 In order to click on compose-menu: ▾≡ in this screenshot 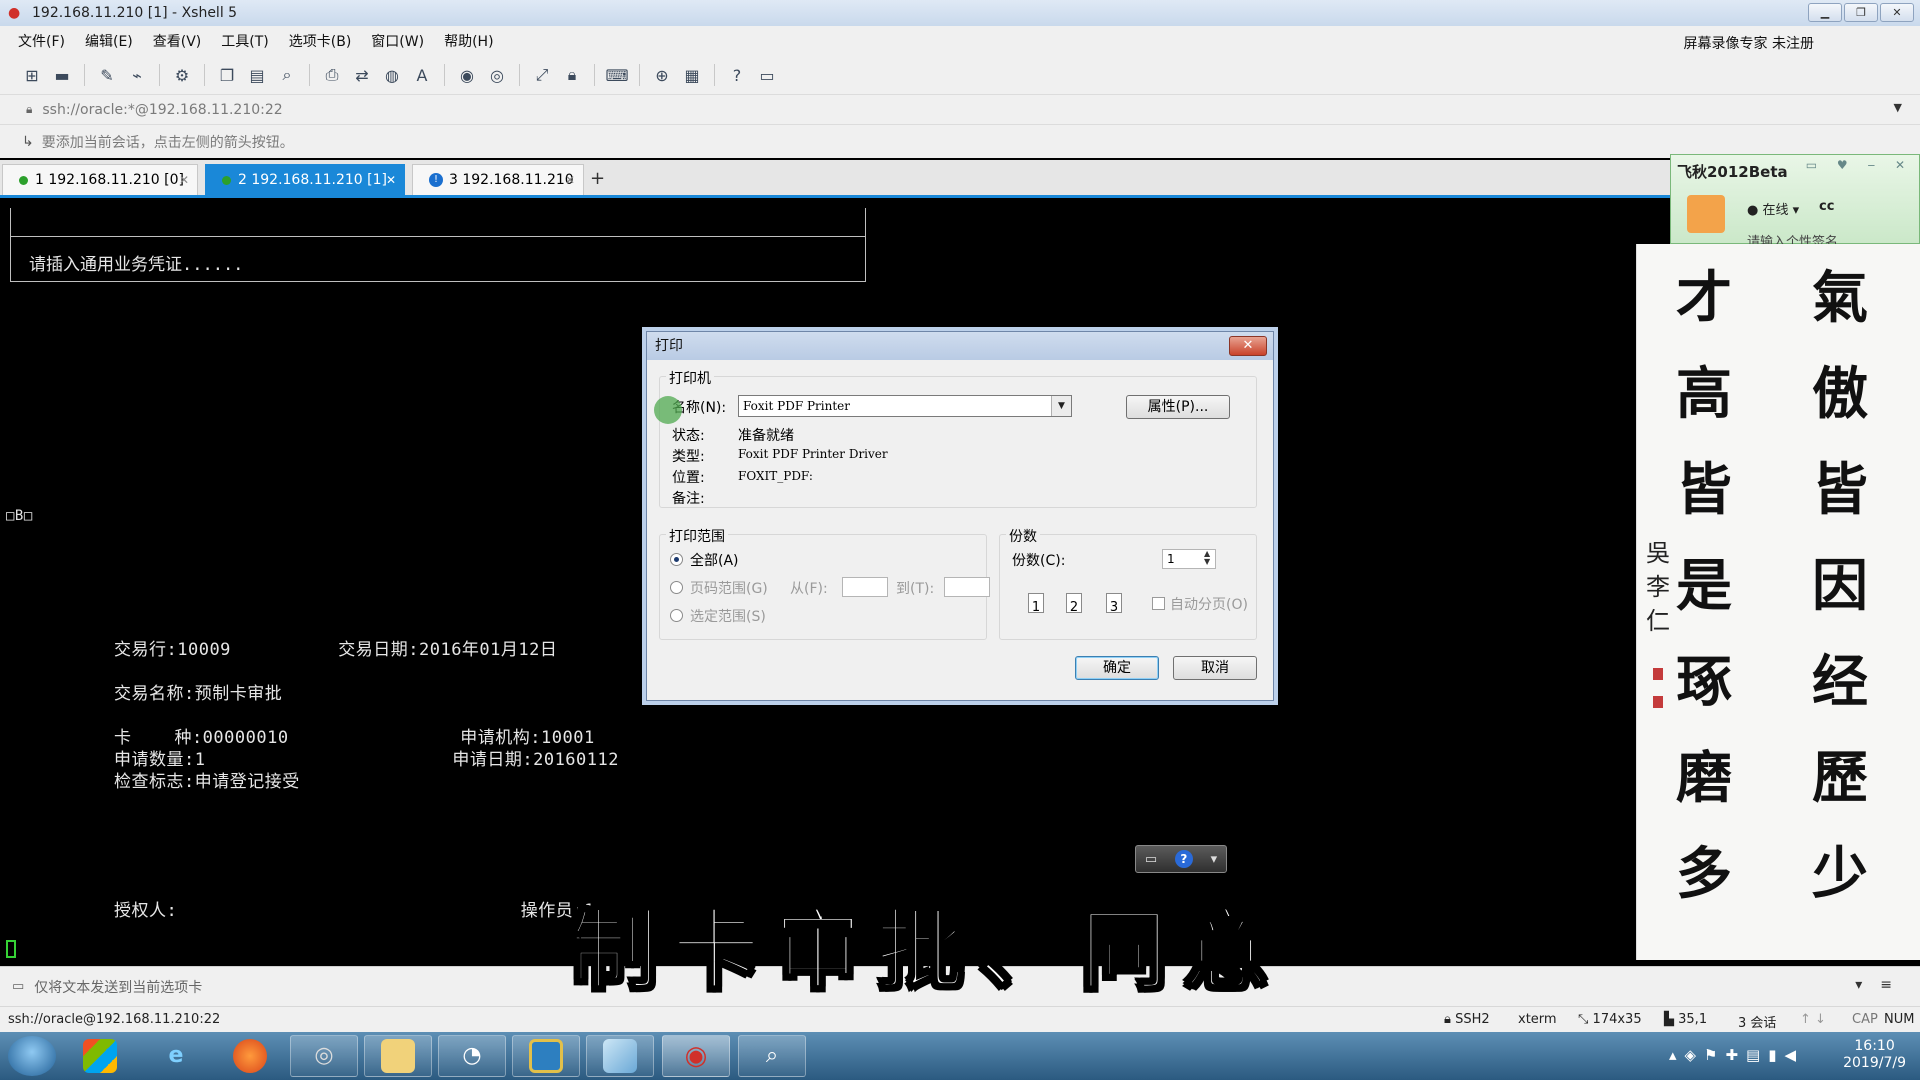, I will do `click(1882, 985)`.